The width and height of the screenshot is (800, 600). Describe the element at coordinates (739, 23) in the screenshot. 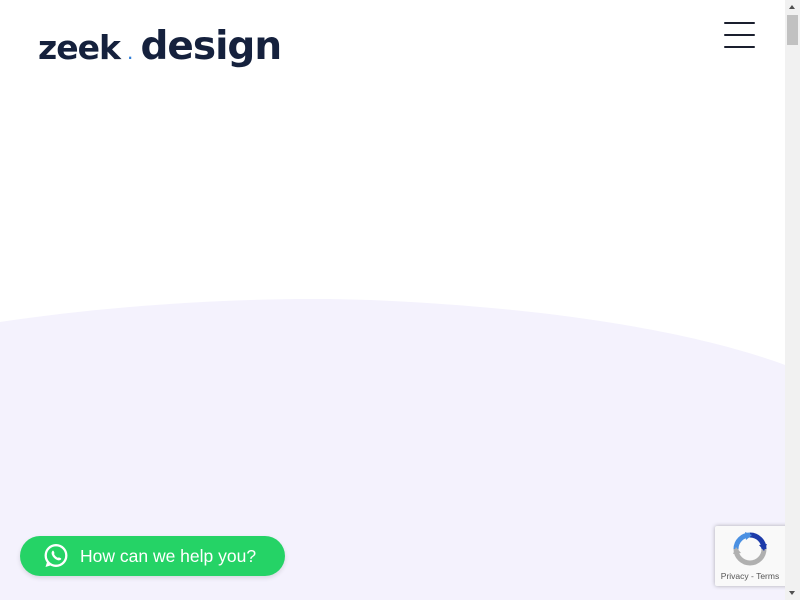

I see `menu-bar-top` at that location.